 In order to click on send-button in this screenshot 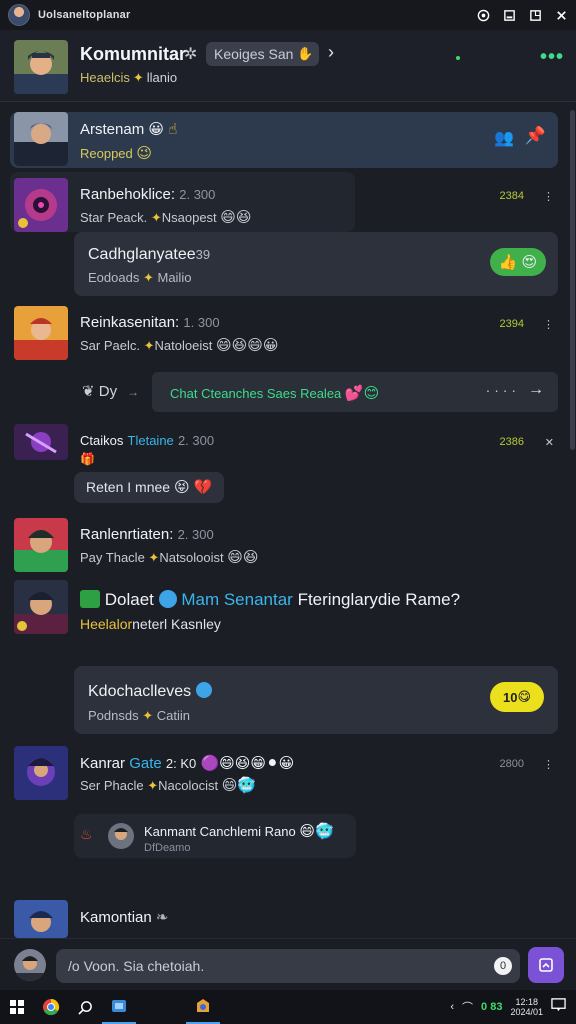, I will do `click(546, 965)`.